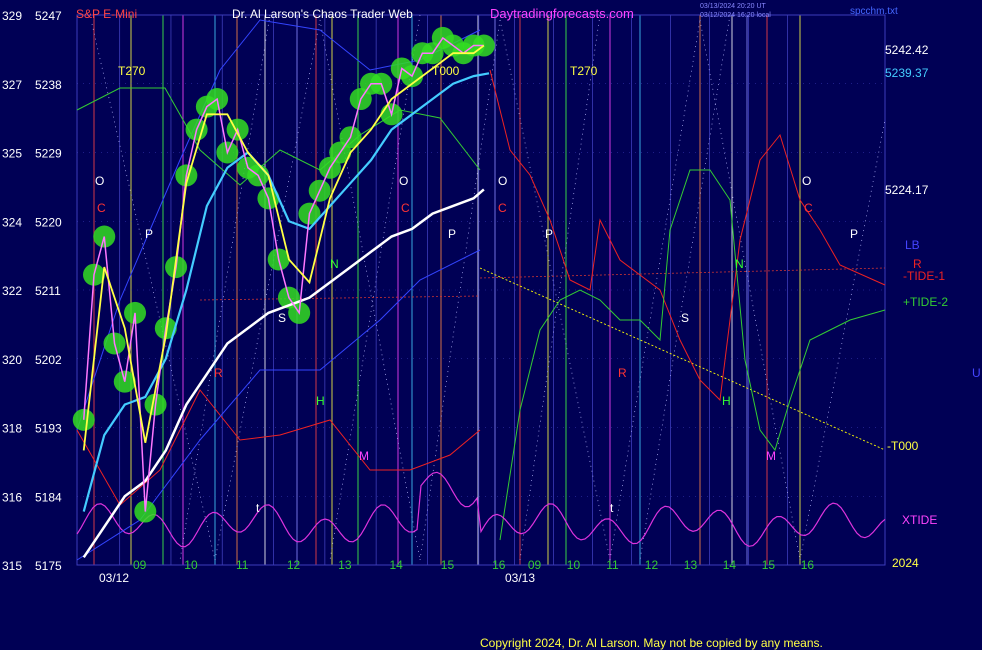 The width and height of the screenshot is (982, 650). What do you see at coordinates (12, 291) in the screenshot?
I see `y-tick-outer-label: 322` at bounding box center [12, 291].